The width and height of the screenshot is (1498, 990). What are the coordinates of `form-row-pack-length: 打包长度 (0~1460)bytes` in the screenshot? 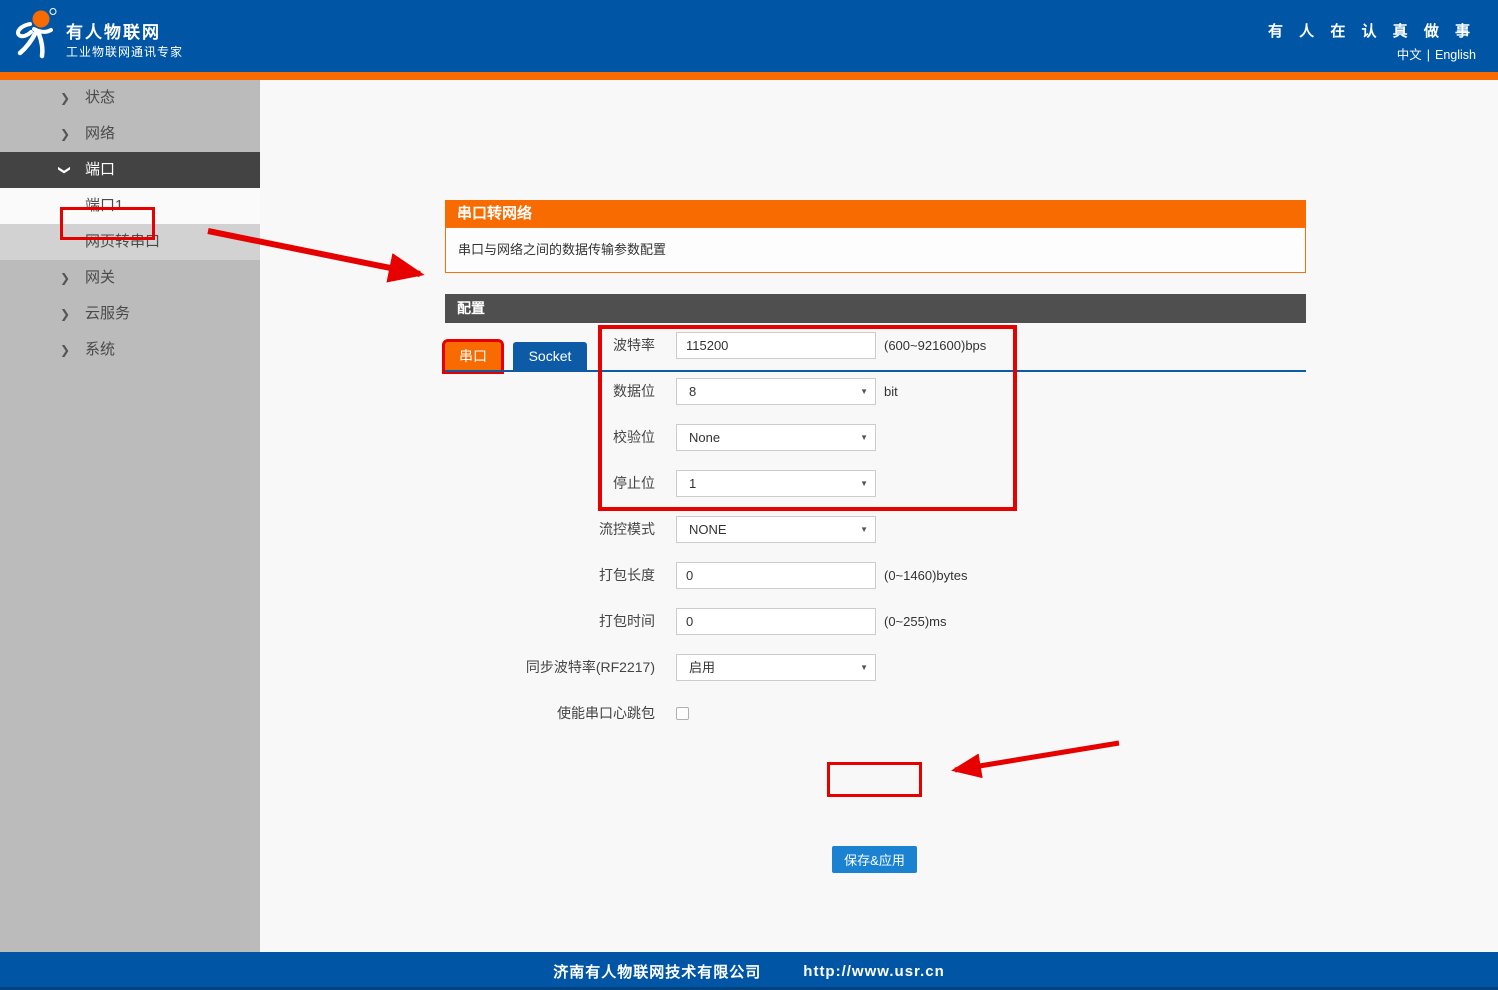 It's located at (875, 575).